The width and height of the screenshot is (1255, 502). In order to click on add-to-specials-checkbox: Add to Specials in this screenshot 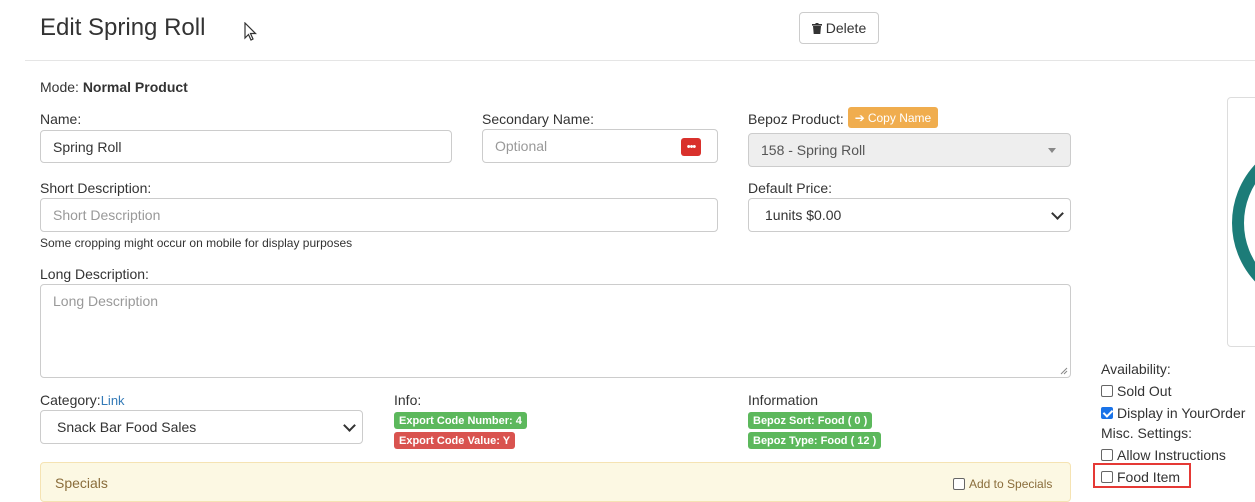, I will do `click(1002, 484)`.